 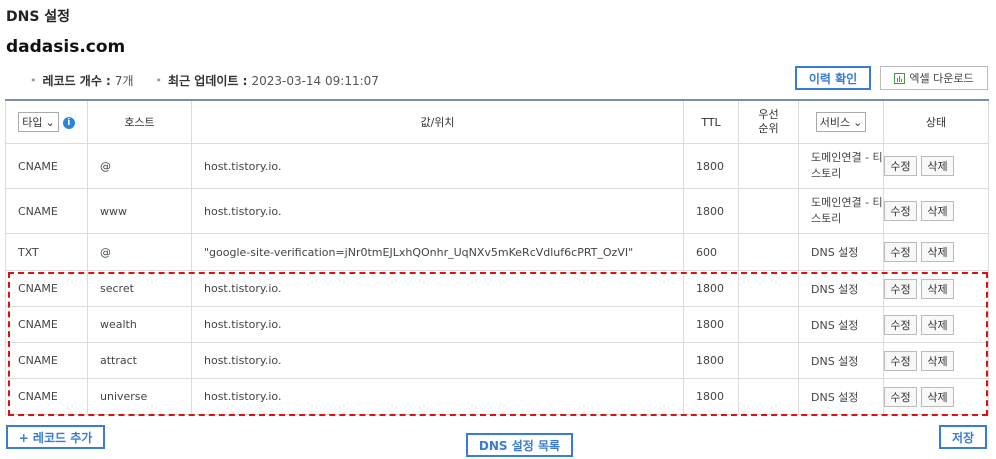 I want to click on service-header: 서비스 ⌄, so click(x=841, y=121).